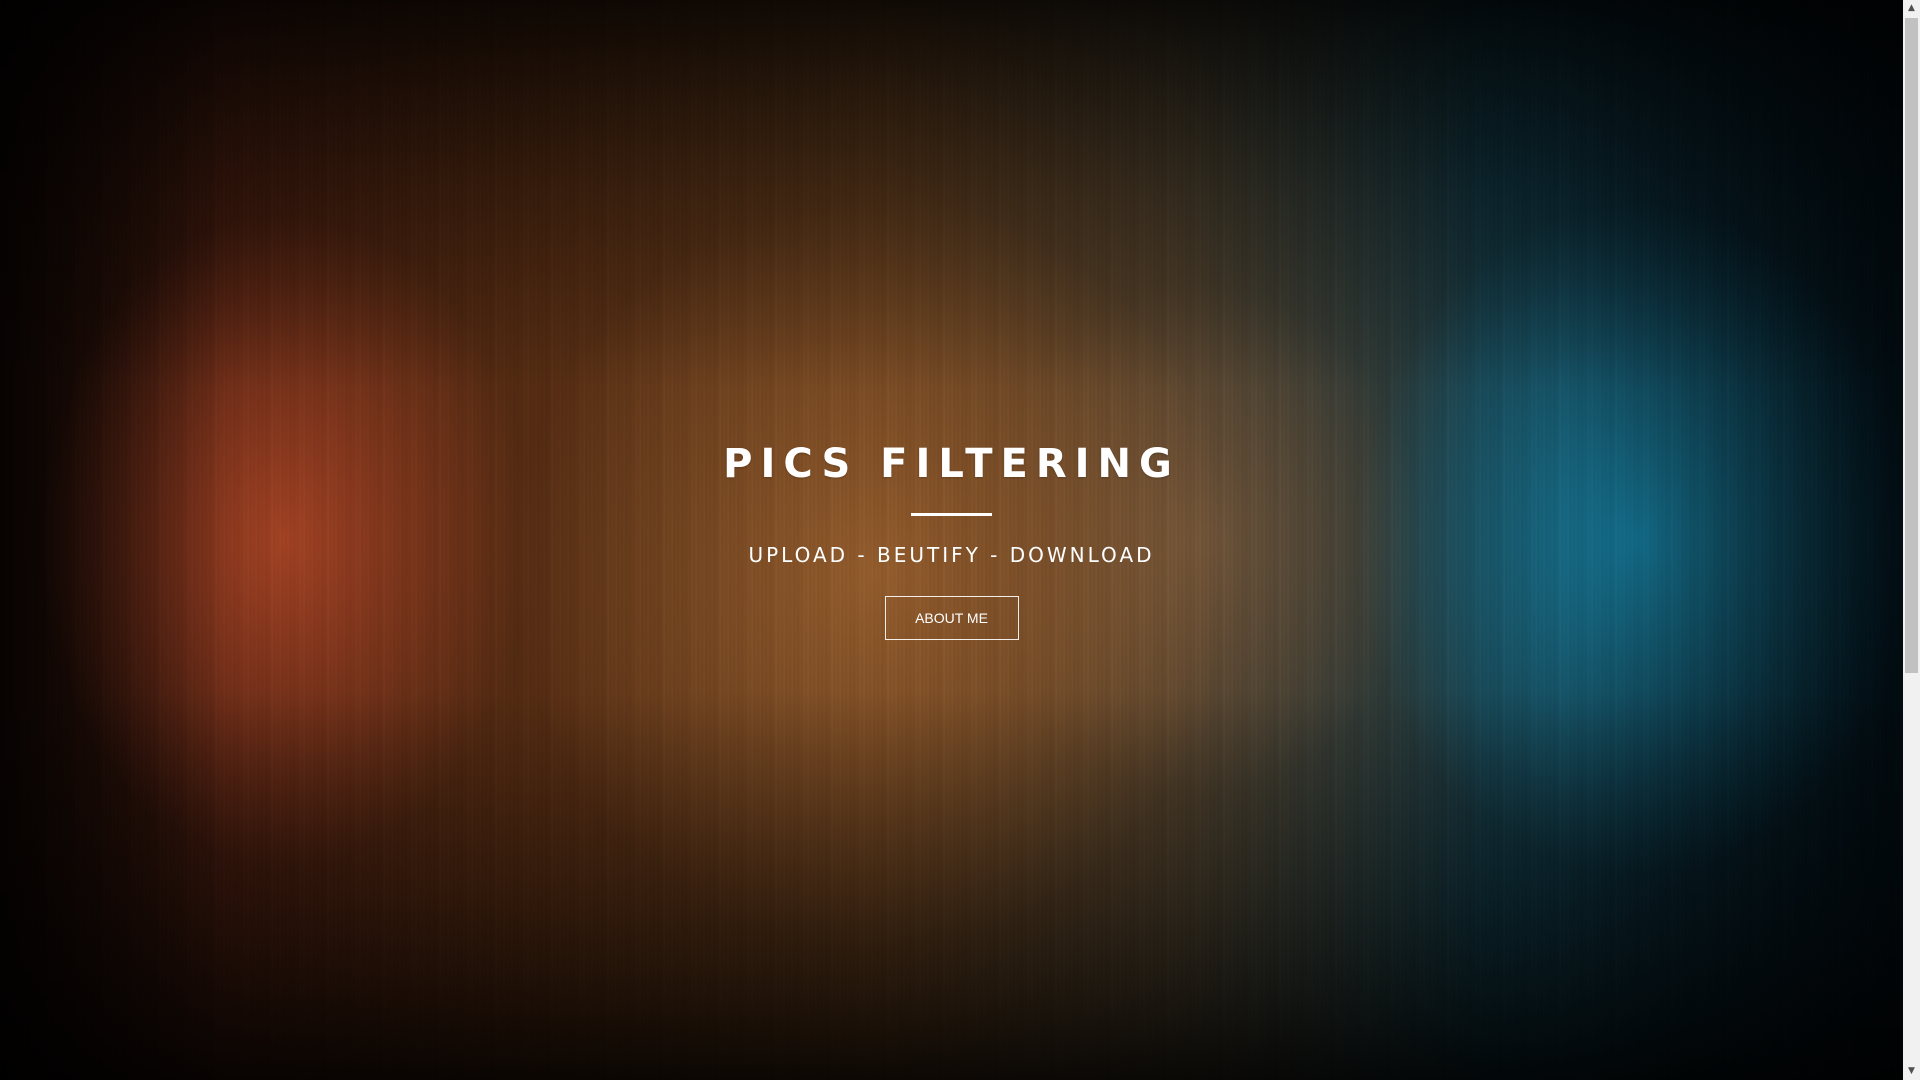 The image size is (1920, 1080). Describe the element at coordinates (951, 514) in the screenshot. I see `title-divider` at that location.